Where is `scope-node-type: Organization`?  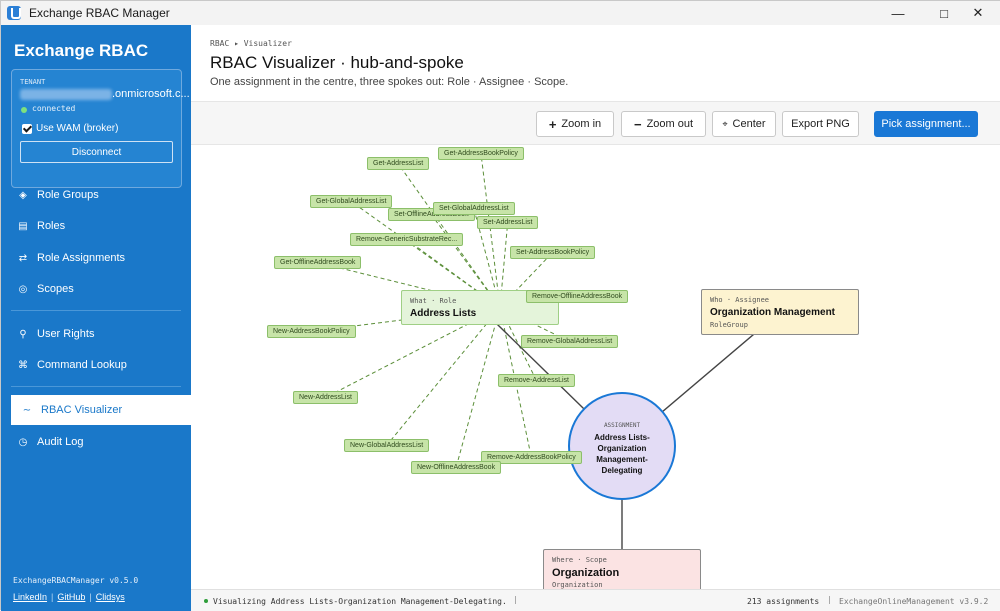 scope-node-type: Organization is located at coordinates (577, 585).